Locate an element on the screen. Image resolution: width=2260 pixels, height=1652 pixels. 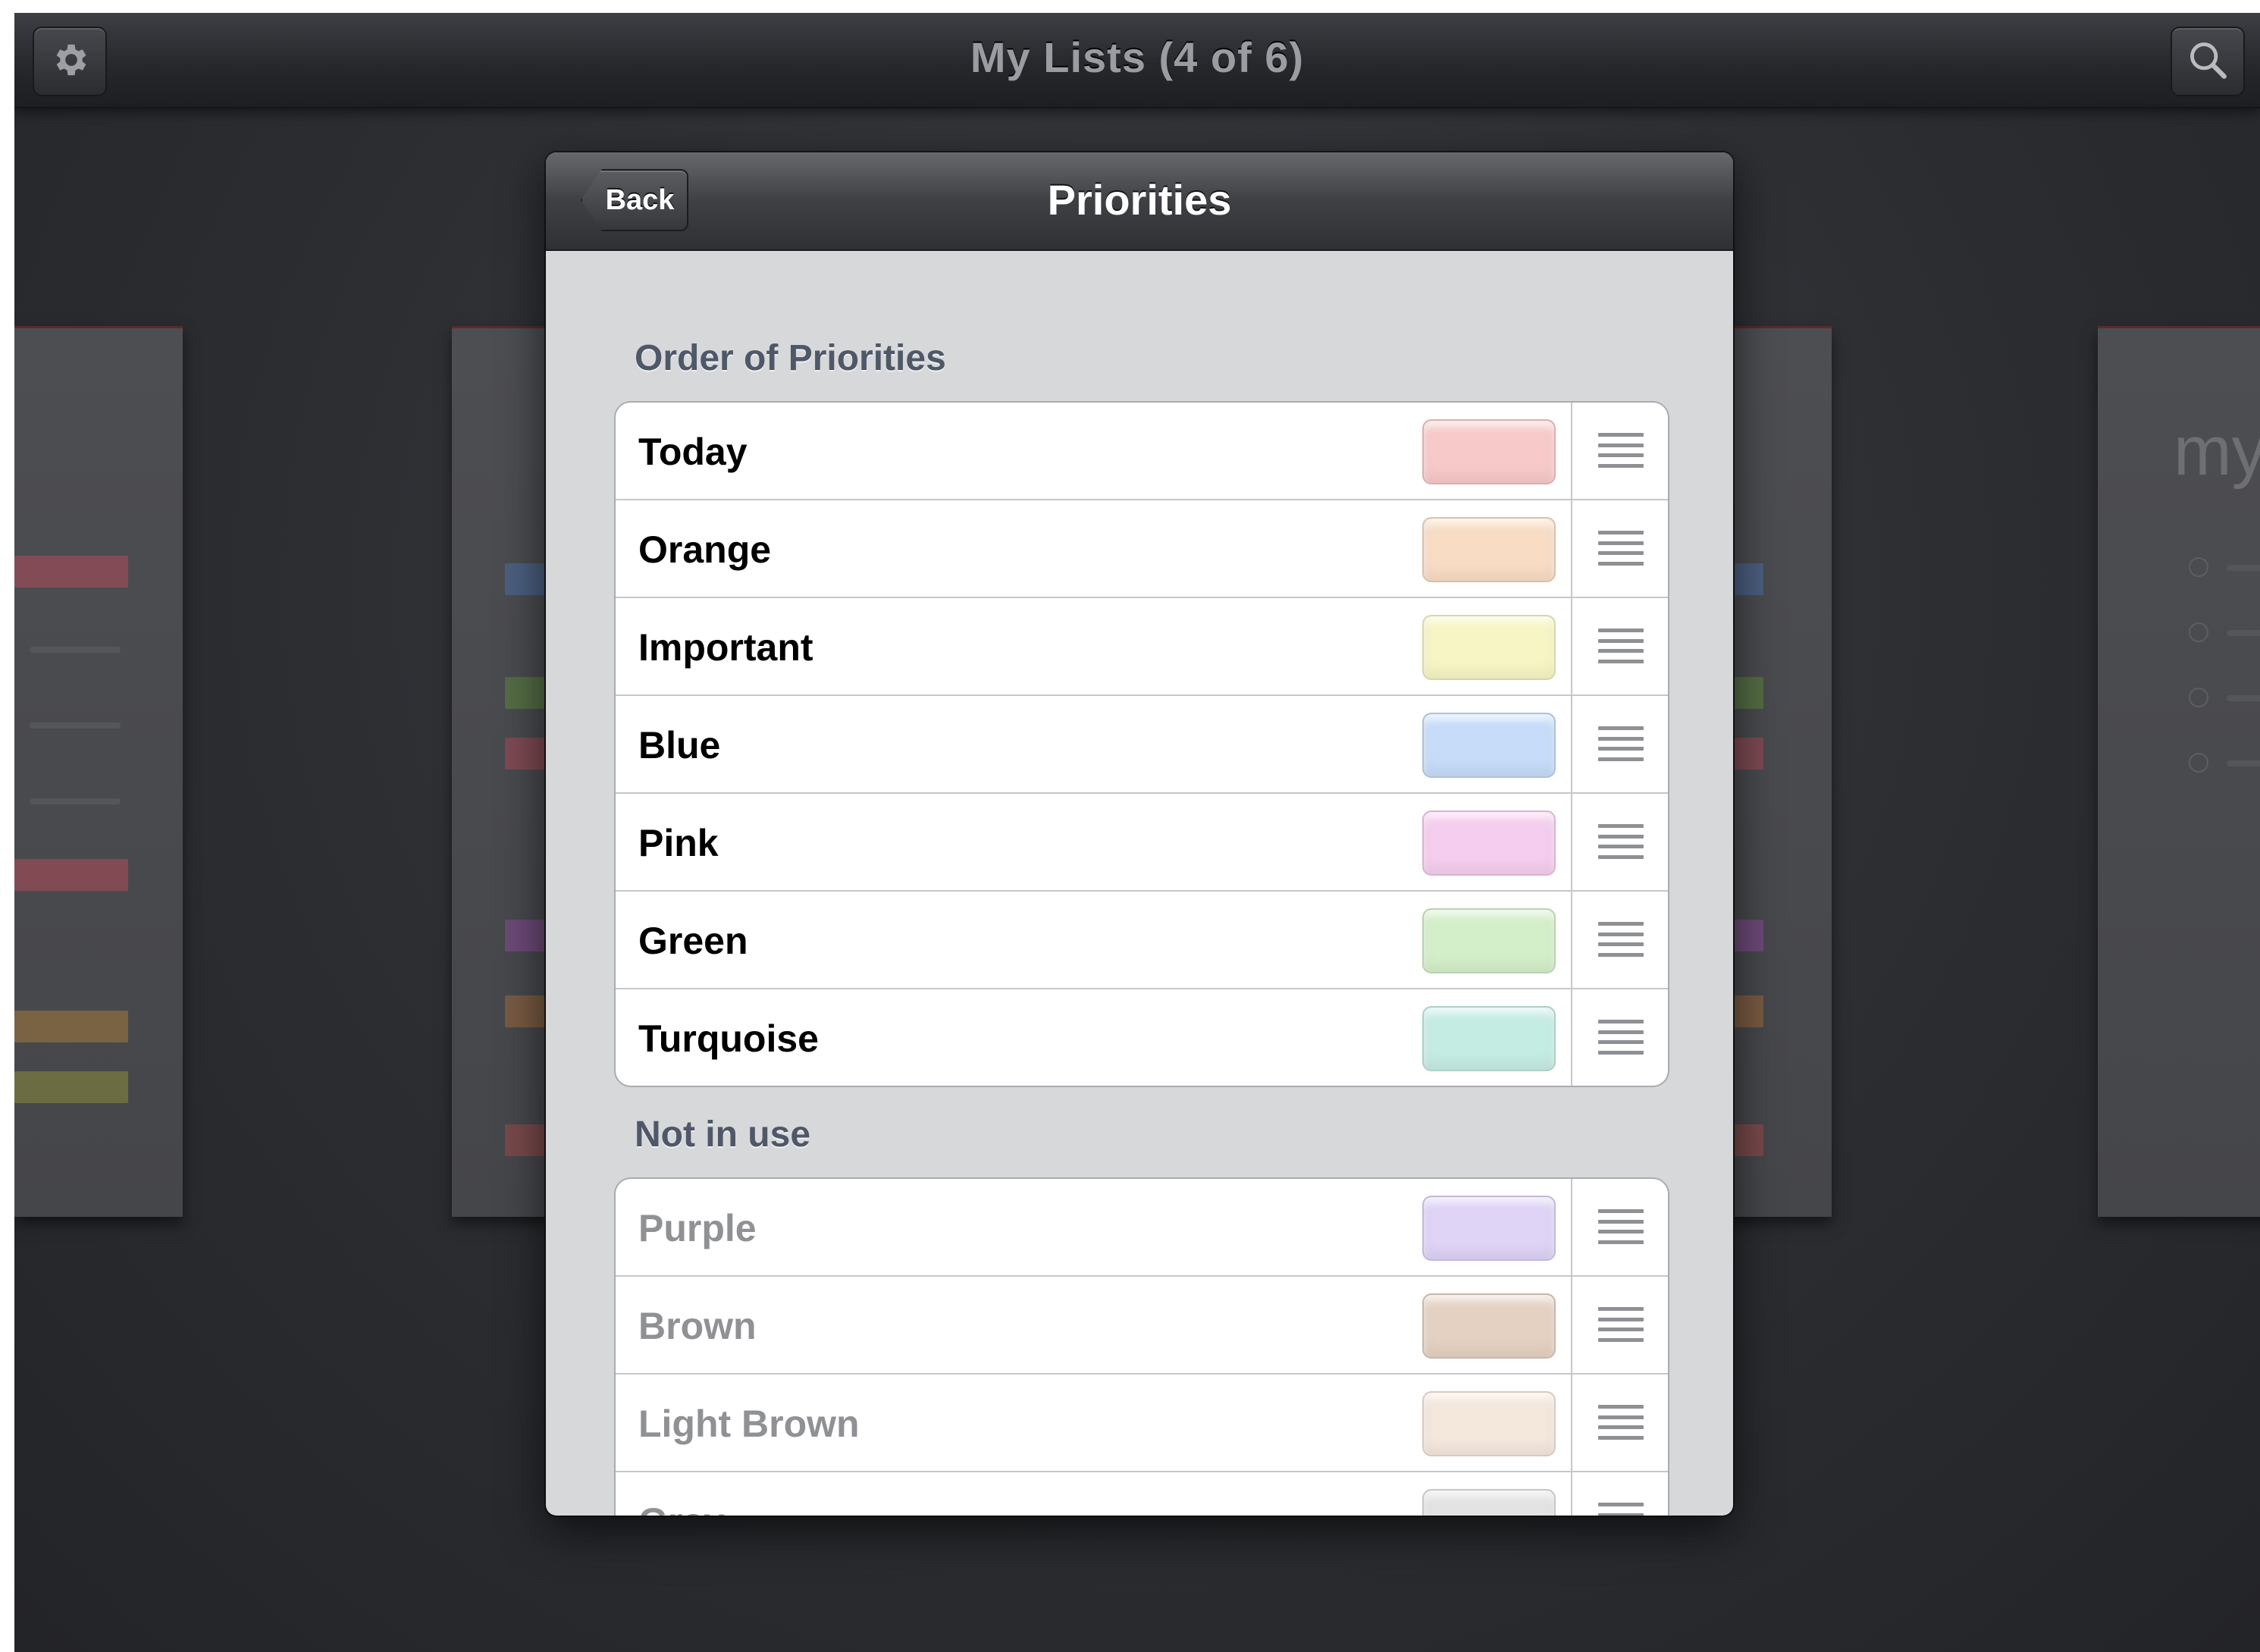
list-card-right: my is located at coordinates (2179, 771).